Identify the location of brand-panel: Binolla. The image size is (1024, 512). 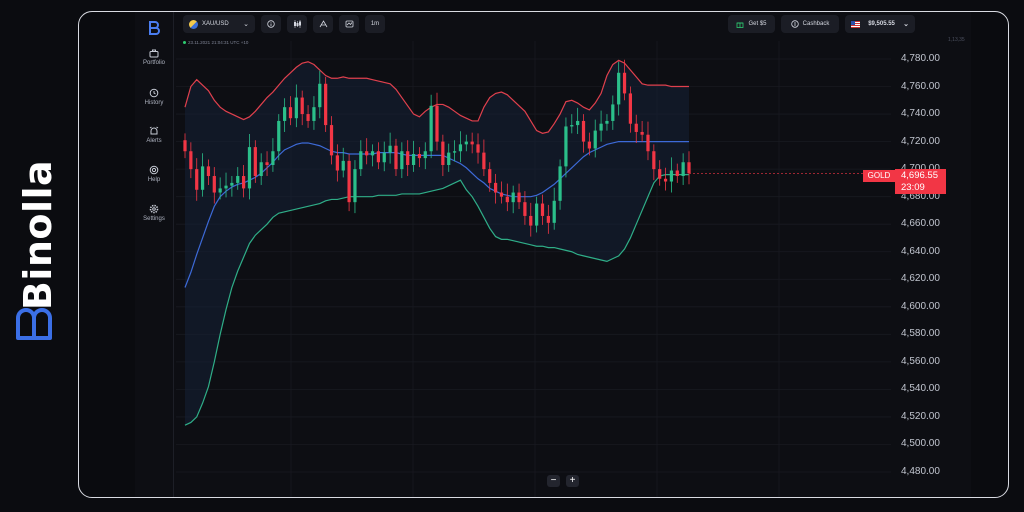
(39, 256).